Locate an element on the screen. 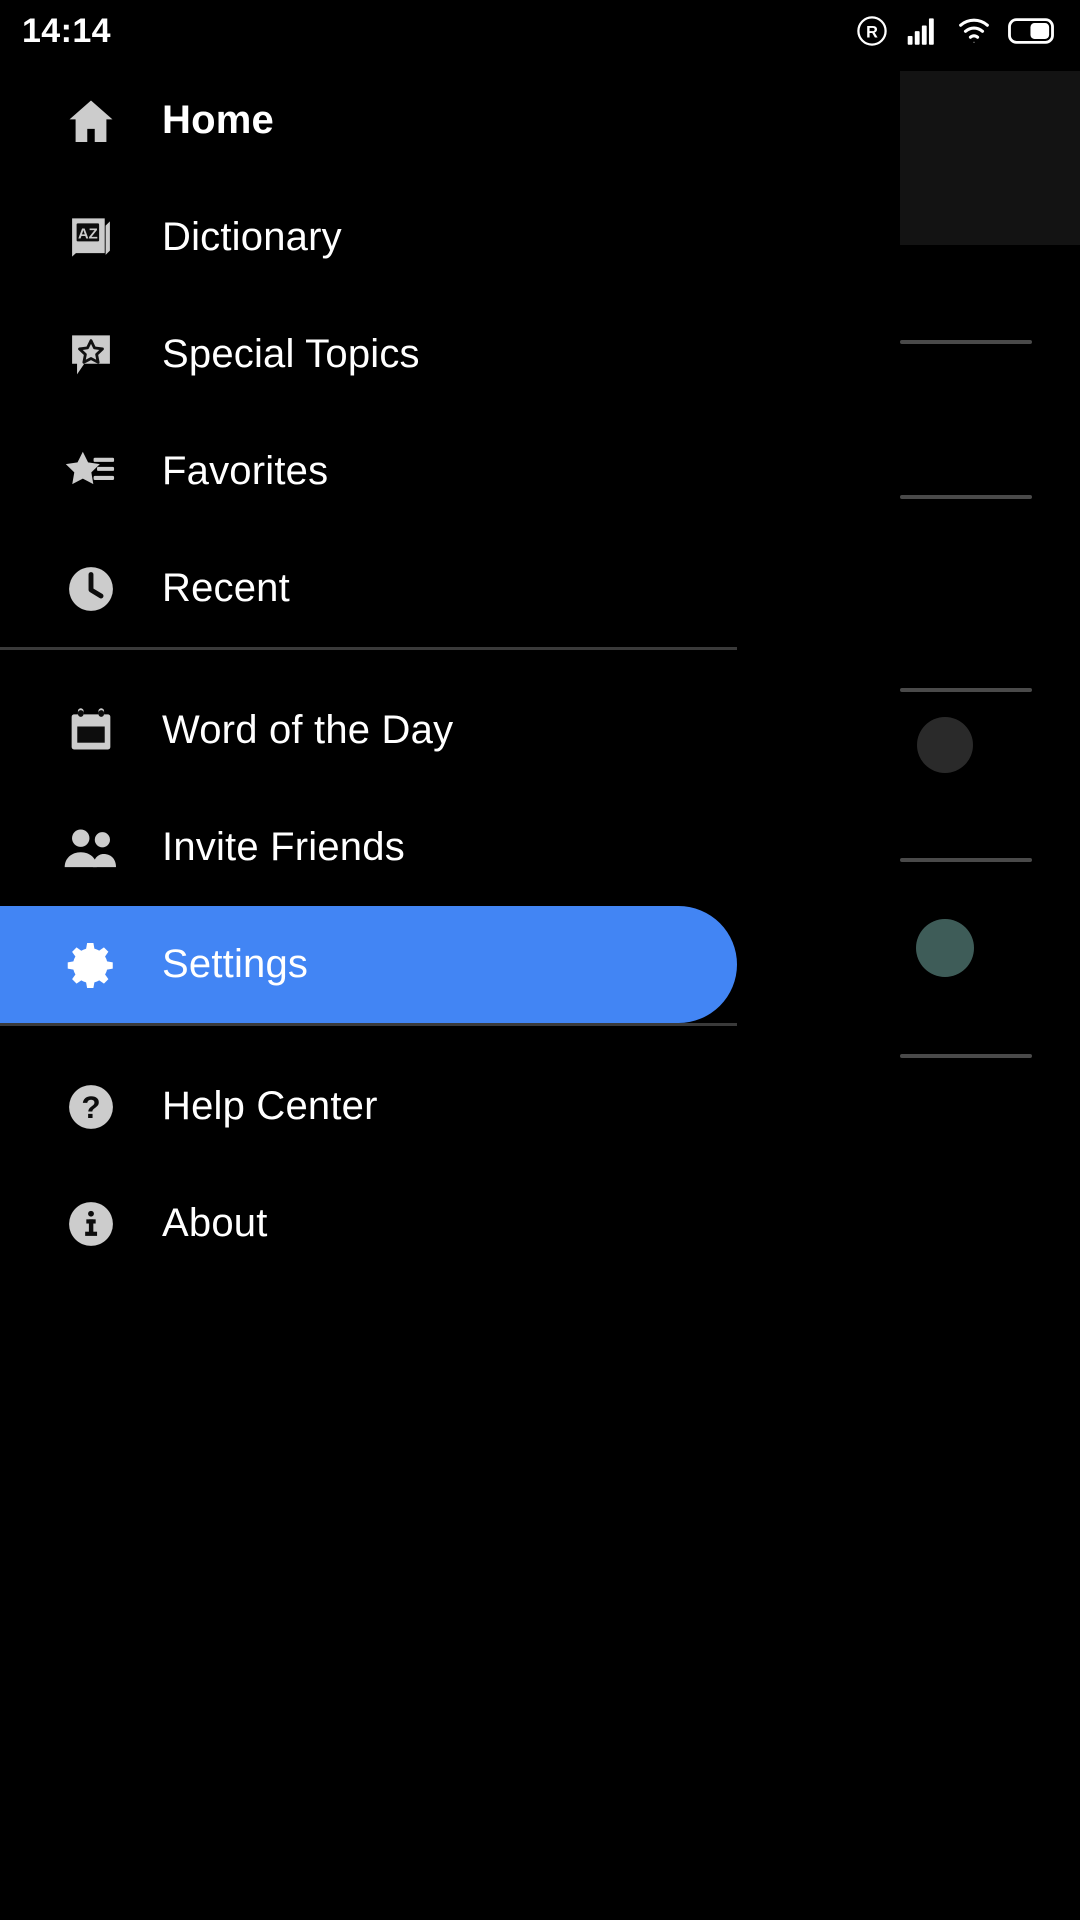  info-circle-icon is located at coordinates (91, 1224).